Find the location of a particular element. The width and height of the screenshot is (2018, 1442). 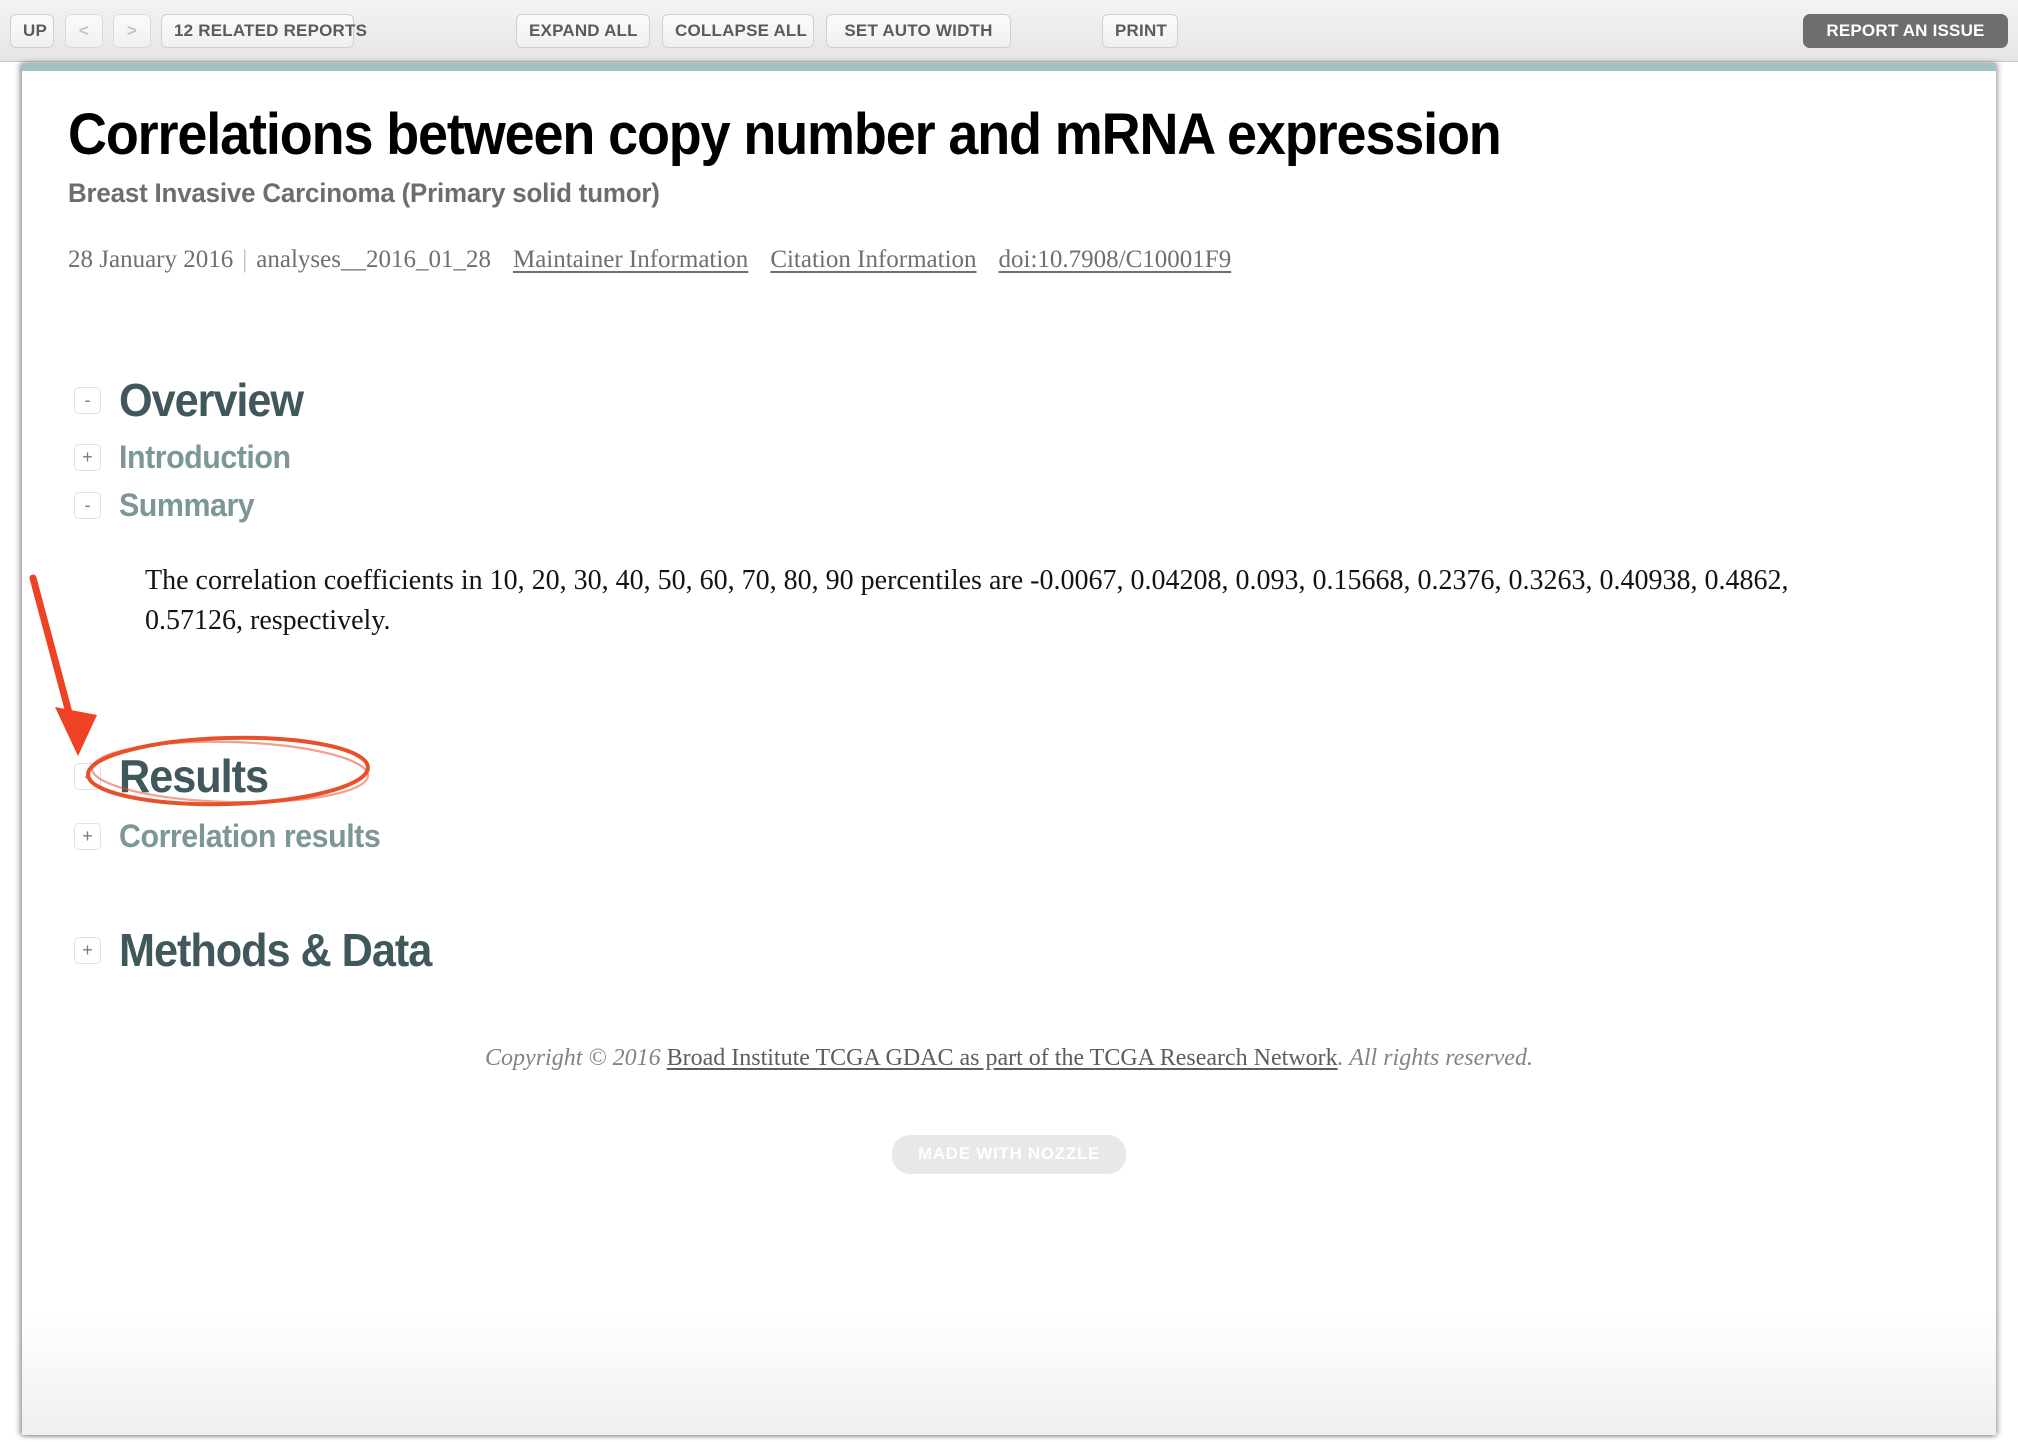

section-summary: - Summary is located at coordinates (167, 505).